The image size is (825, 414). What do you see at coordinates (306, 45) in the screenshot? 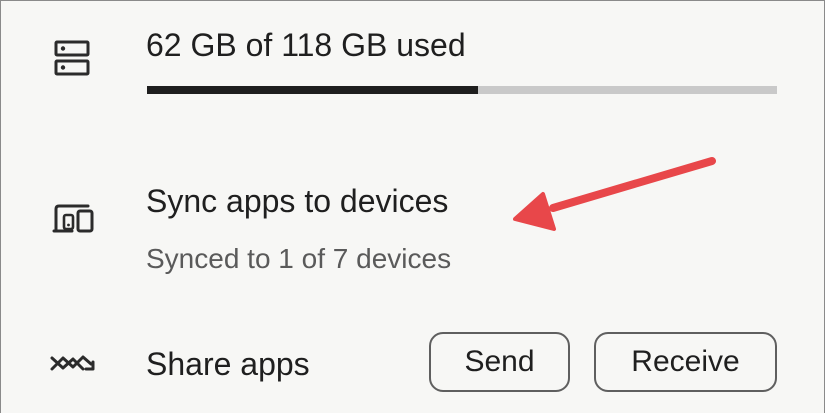
I see `storage-usage-label: 62 GB of 118 GB used` at bounding box center [306, 45].